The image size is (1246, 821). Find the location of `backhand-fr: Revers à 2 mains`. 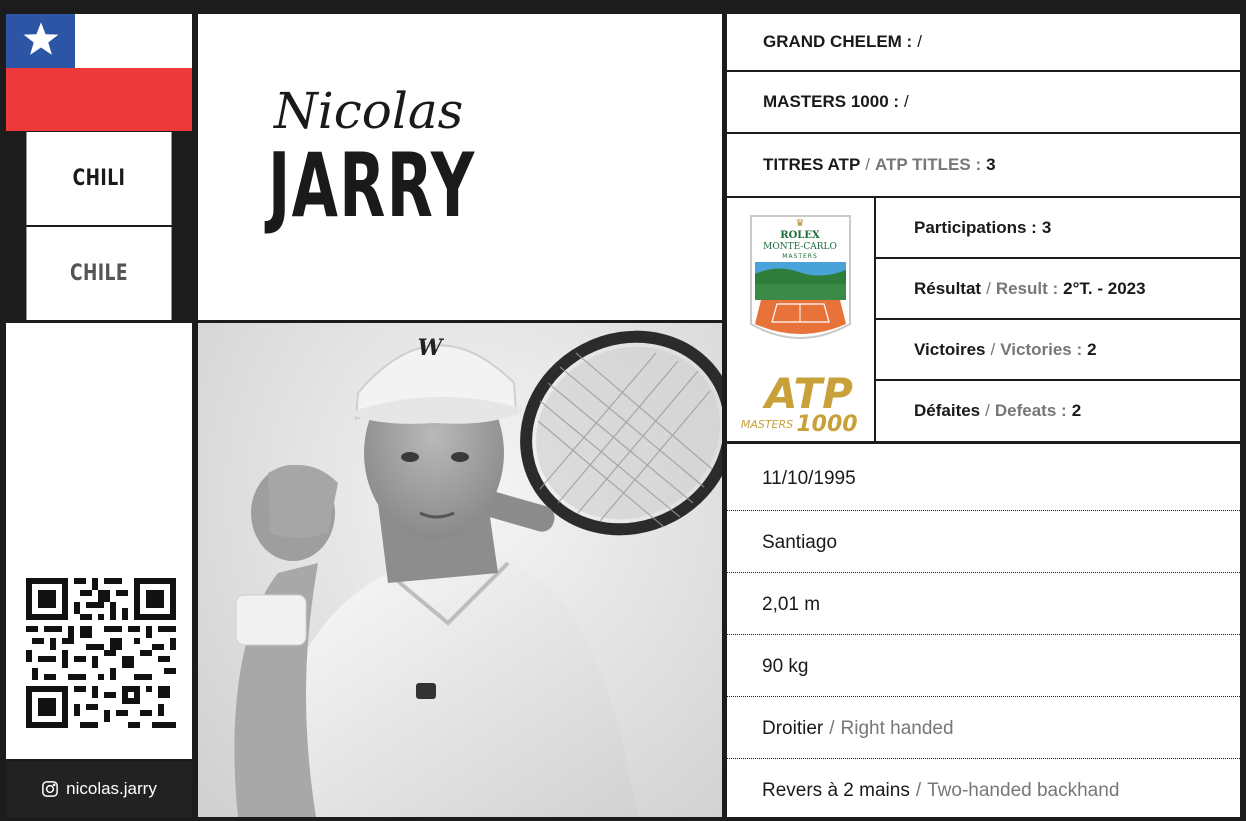

backhand-fr: Revers à 2 mains is located at coordinates (836, 790).